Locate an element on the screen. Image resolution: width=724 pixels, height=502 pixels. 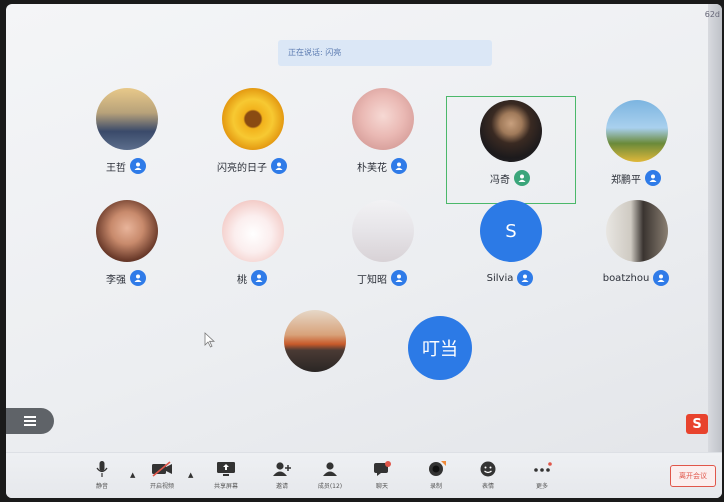
share-label: 共享屏幕 is located at coordinates (225, 486).